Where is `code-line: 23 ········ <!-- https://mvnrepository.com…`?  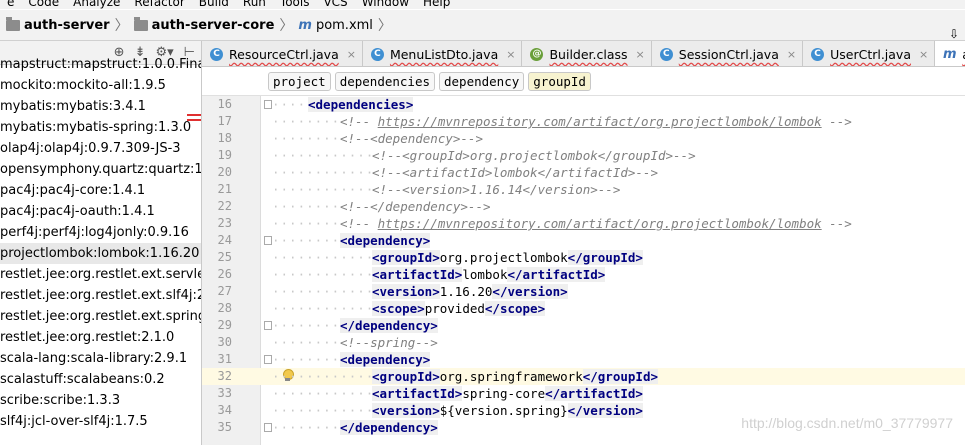 code-line: 23 ········ <!-- https://mvnrepository.com… is located at coordinates (583, 223).